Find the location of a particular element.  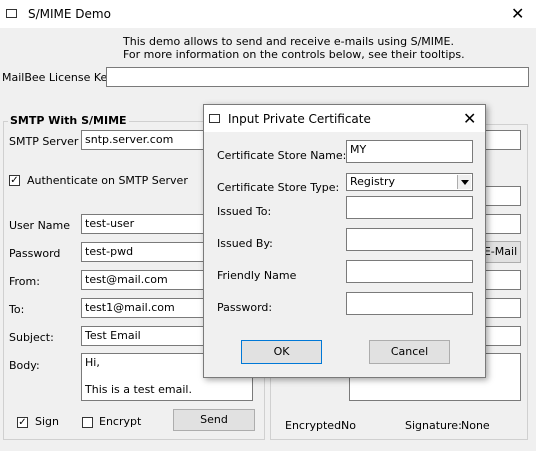

license-key-input is located at coordinates (317, 77).